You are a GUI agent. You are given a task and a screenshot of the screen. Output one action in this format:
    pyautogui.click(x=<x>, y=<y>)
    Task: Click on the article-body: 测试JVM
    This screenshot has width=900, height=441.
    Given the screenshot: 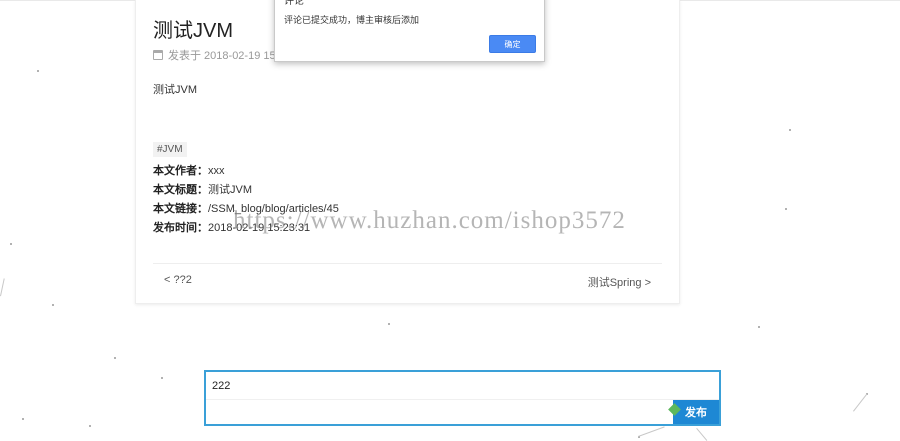 What is the action you would take?
    pyautogui.click(x=175, y=90)
    